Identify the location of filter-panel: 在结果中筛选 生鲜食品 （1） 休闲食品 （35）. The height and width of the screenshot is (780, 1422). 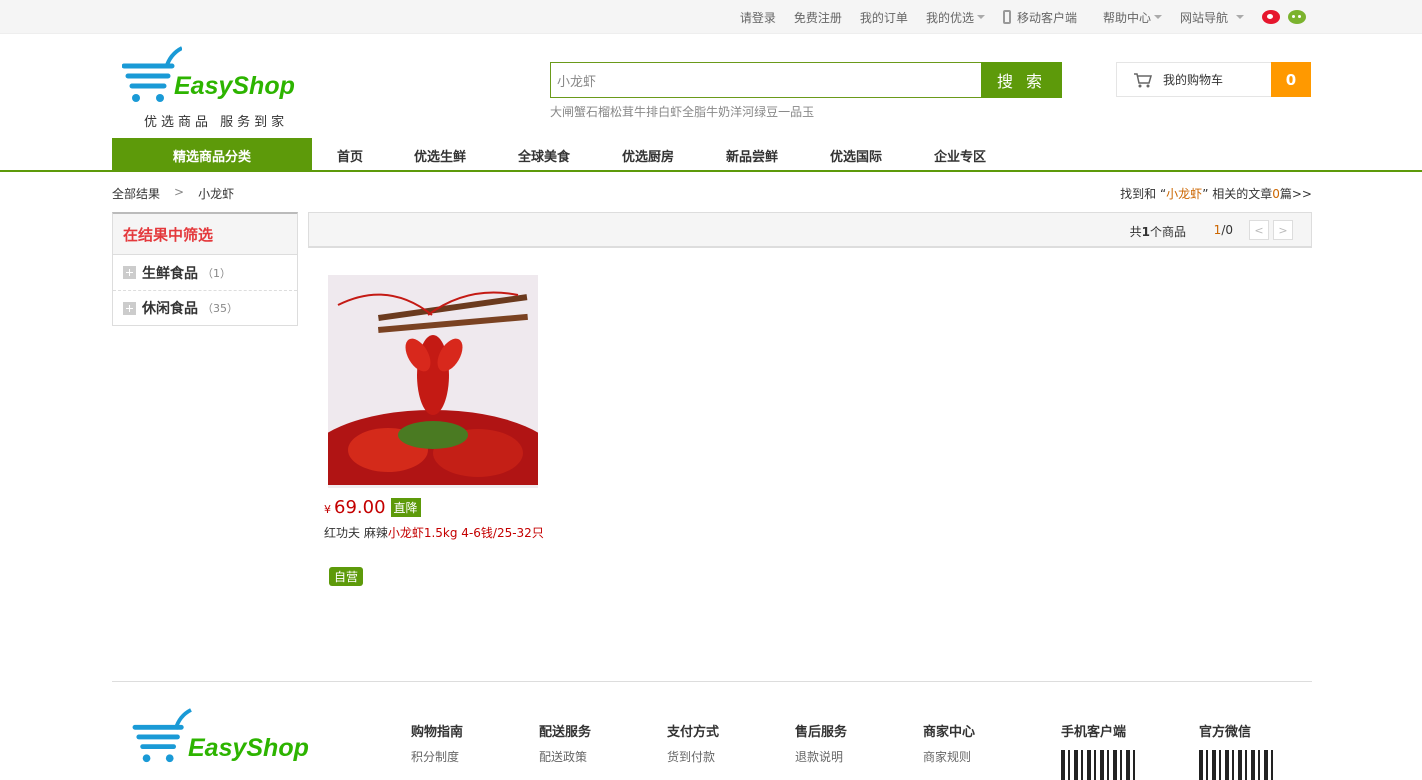
(205, 269).